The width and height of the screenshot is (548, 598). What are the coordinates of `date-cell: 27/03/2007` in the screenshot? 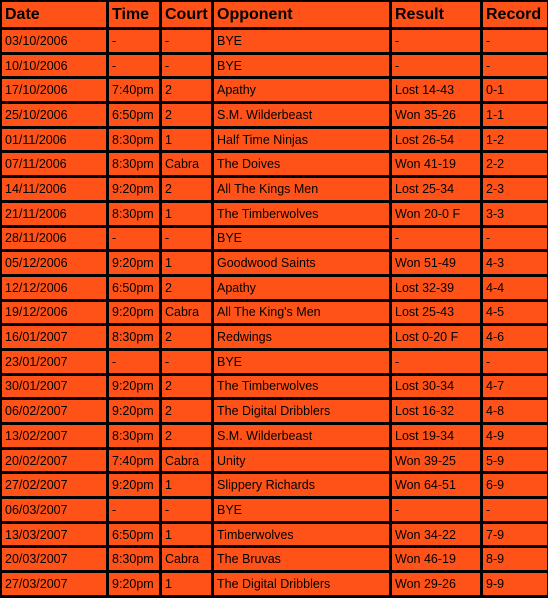 It's located at (54, 584).